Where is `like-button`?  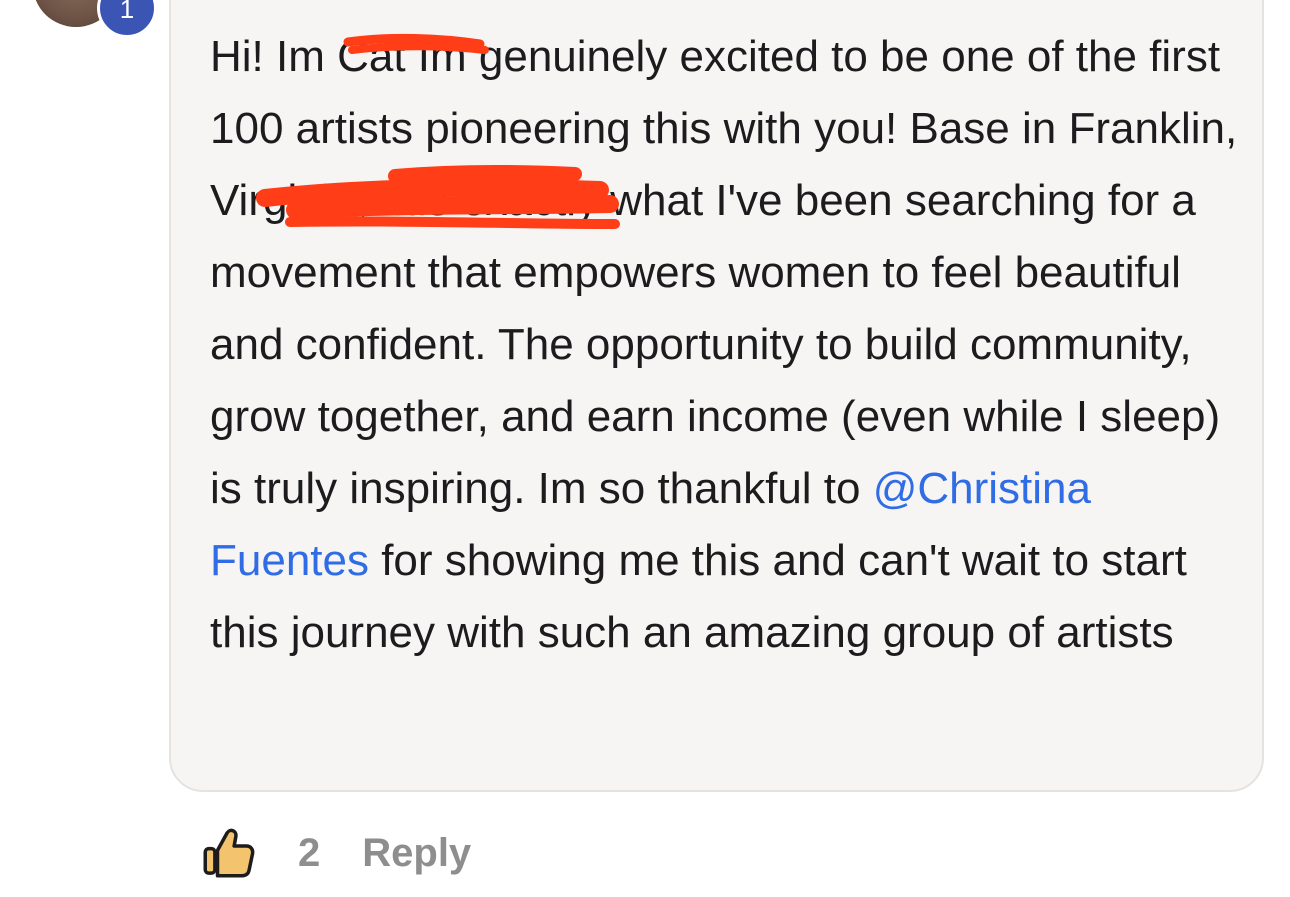 like-button is located at coordinates (228, 853).